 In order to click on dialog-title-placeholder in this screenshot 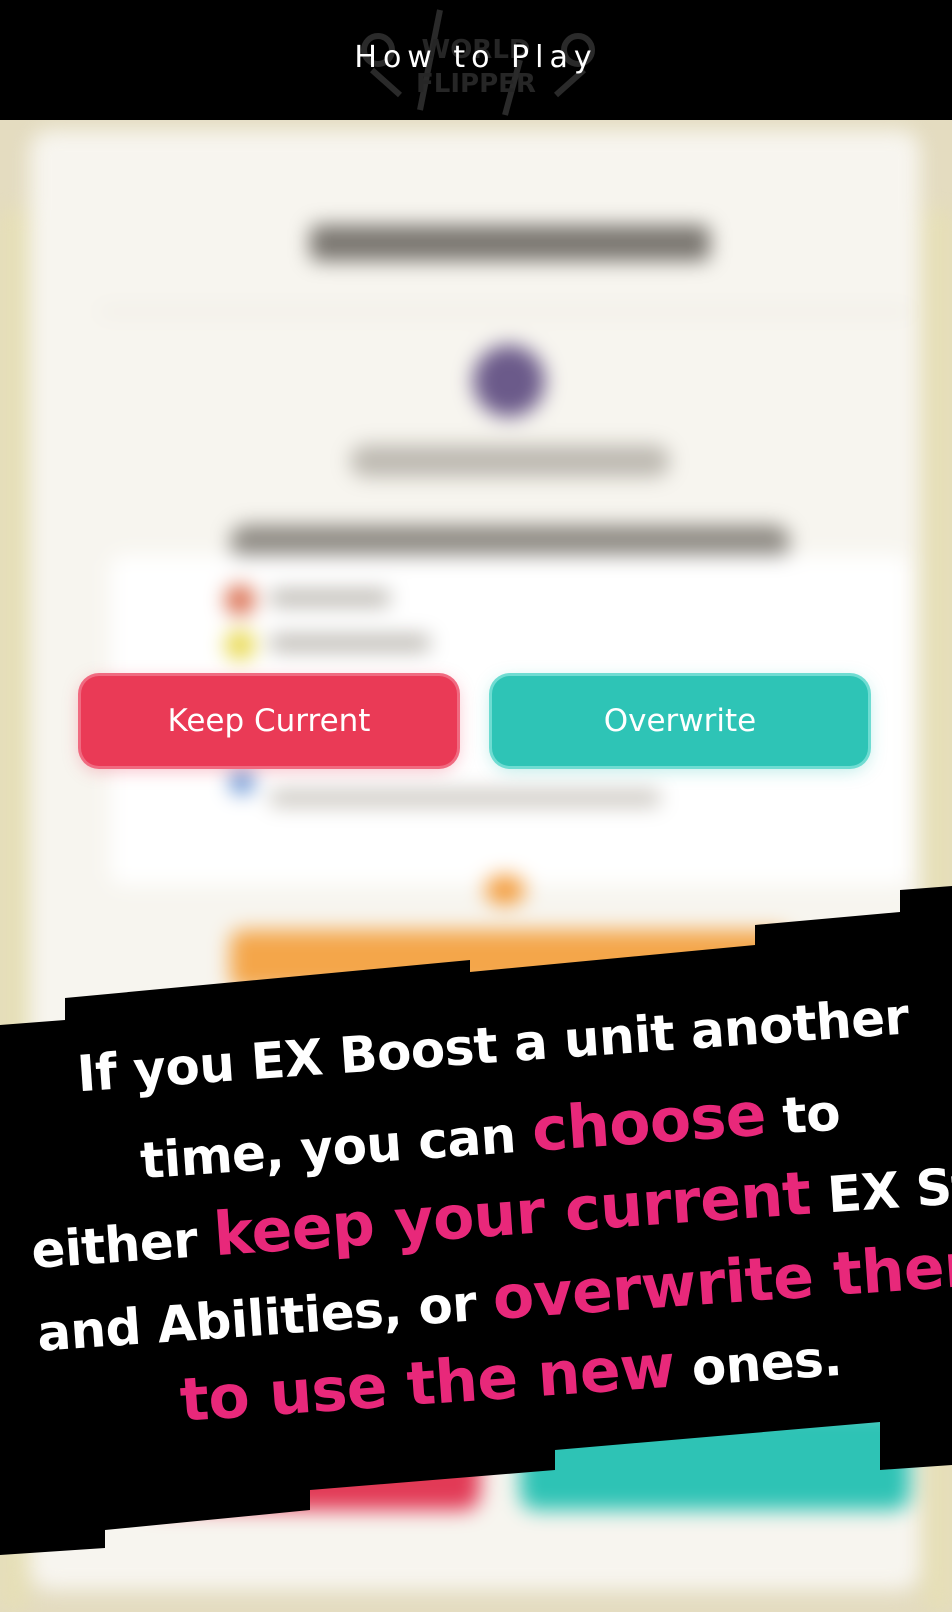, I will do `click(510, 243)`.